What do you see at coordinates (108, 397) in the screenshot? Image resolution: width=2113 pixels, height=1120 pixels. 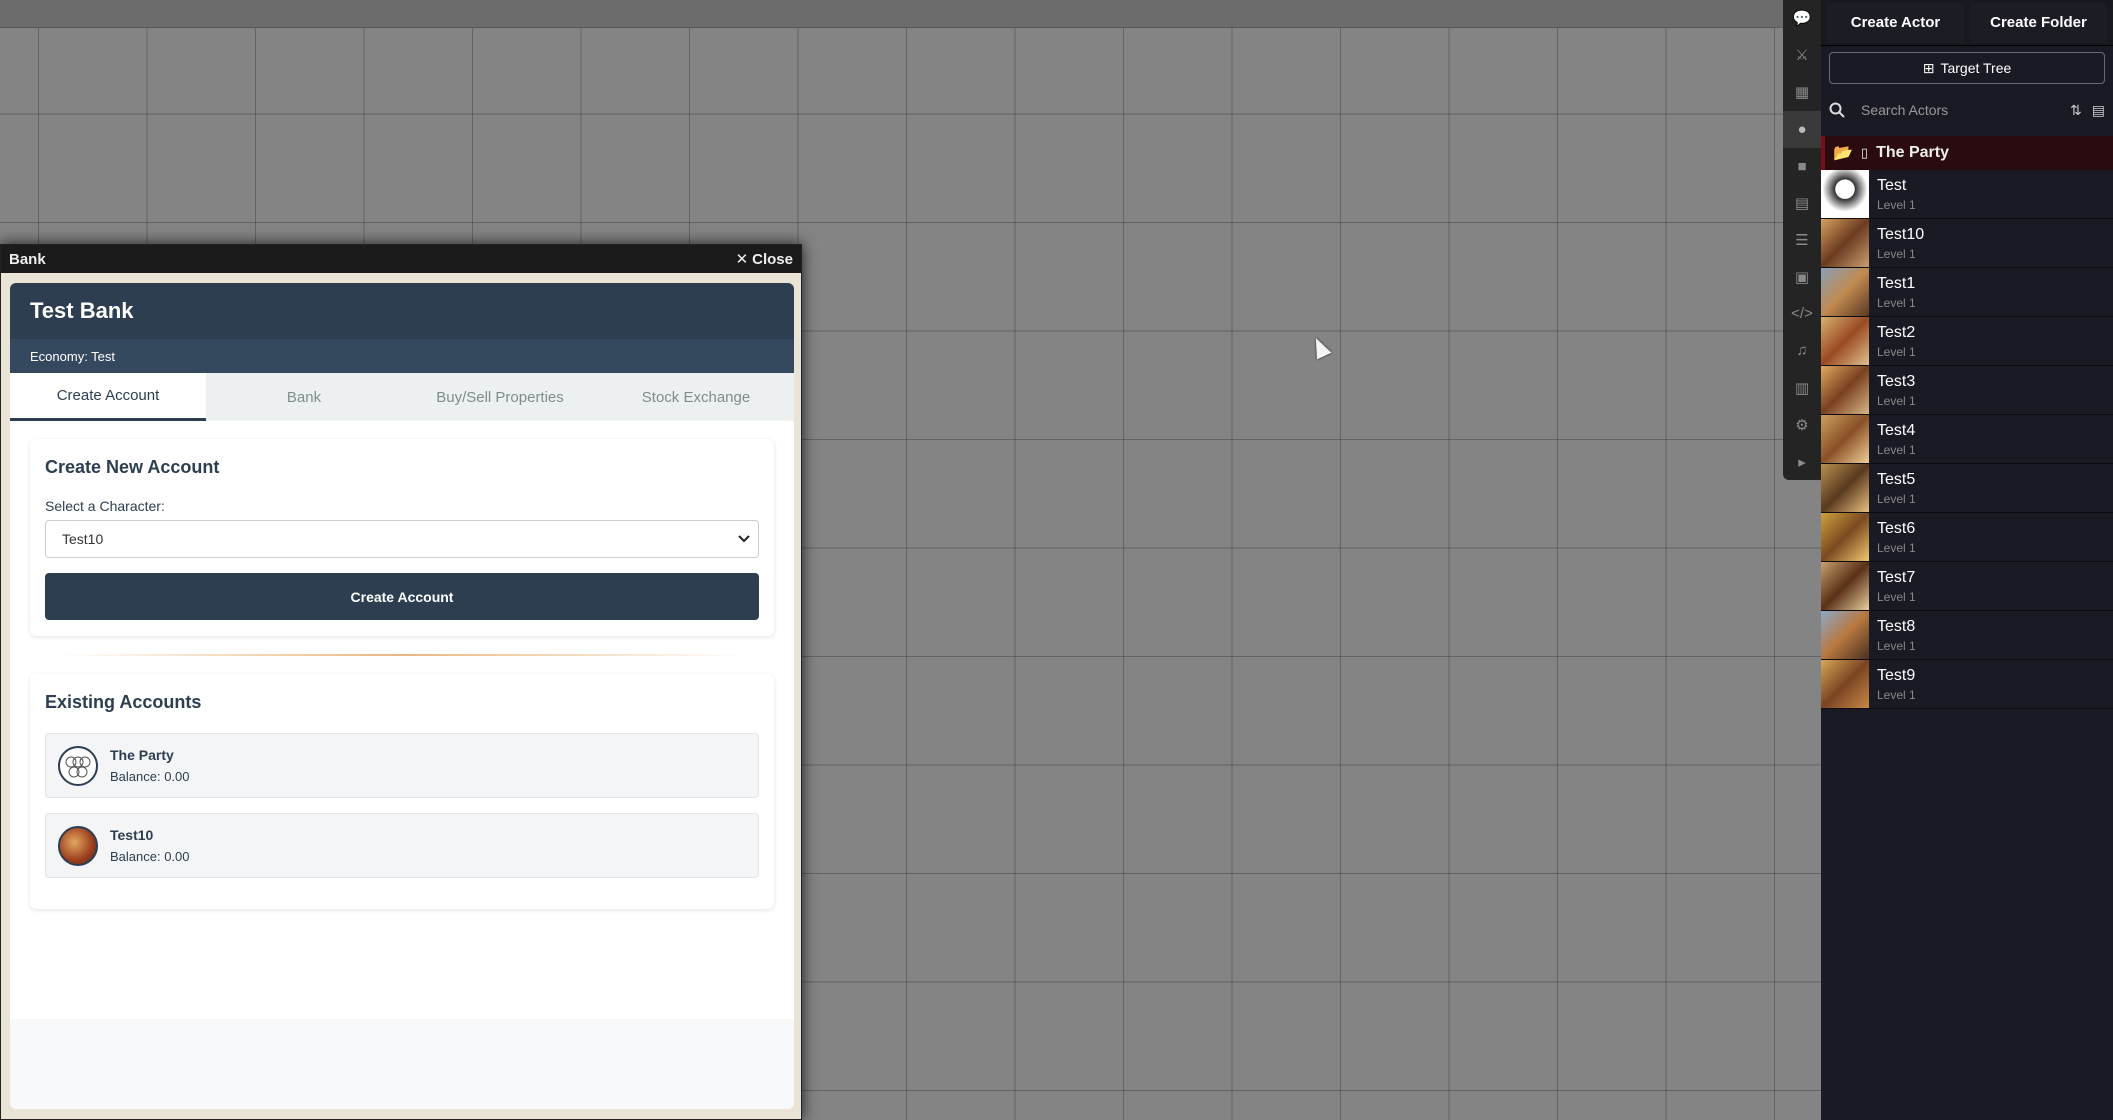 I see `tab-create-account: Create Account` at bounding box center [108, 397].